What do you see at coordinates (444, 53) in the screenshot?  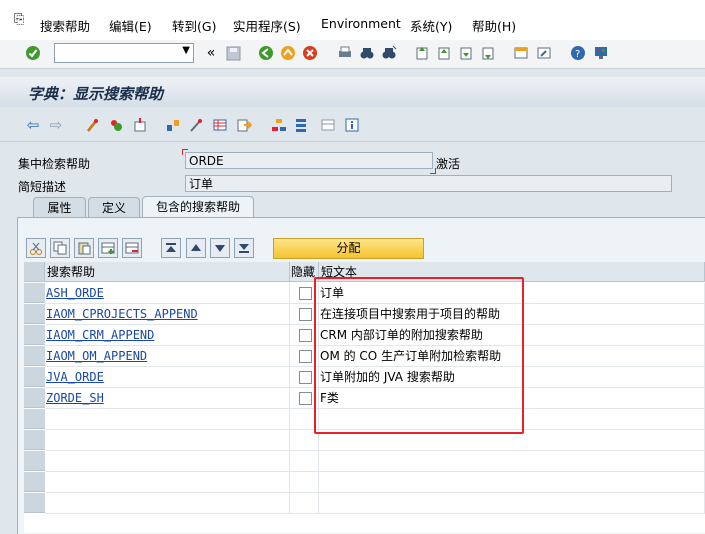 I see `previous-page-icon` at bounding box center [444, 53].